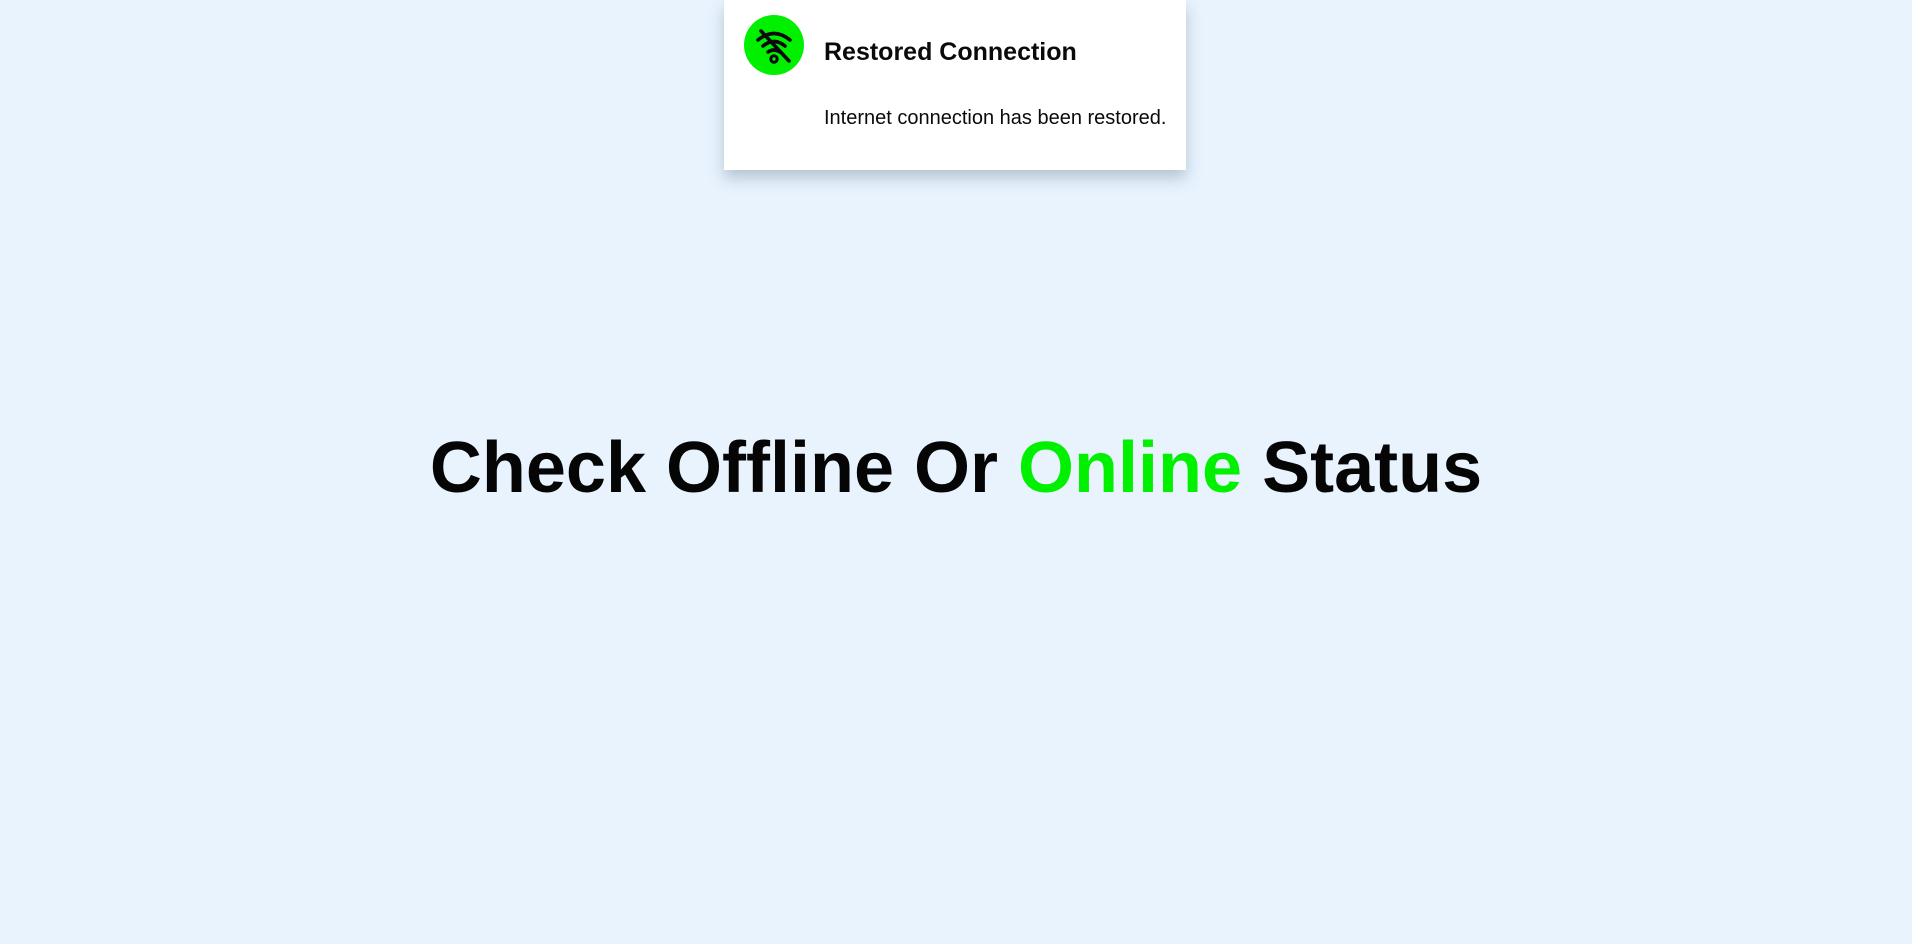 The image size is (1912, 944). Describe the element at coordinates (774, 45) in the screenshot. I see `wifi-off-icon` at that location.